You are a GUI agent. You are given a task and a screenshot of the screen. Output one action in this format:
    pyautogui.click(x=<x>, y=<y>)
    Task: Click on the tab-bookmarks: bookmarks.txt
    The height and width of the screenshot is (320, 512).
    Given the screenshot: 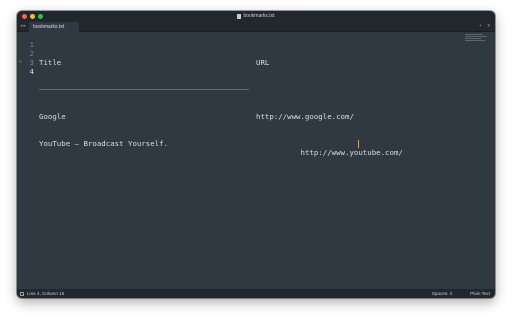 What is the action you would take?
    pyautogui.click(x=54, y=27)
    